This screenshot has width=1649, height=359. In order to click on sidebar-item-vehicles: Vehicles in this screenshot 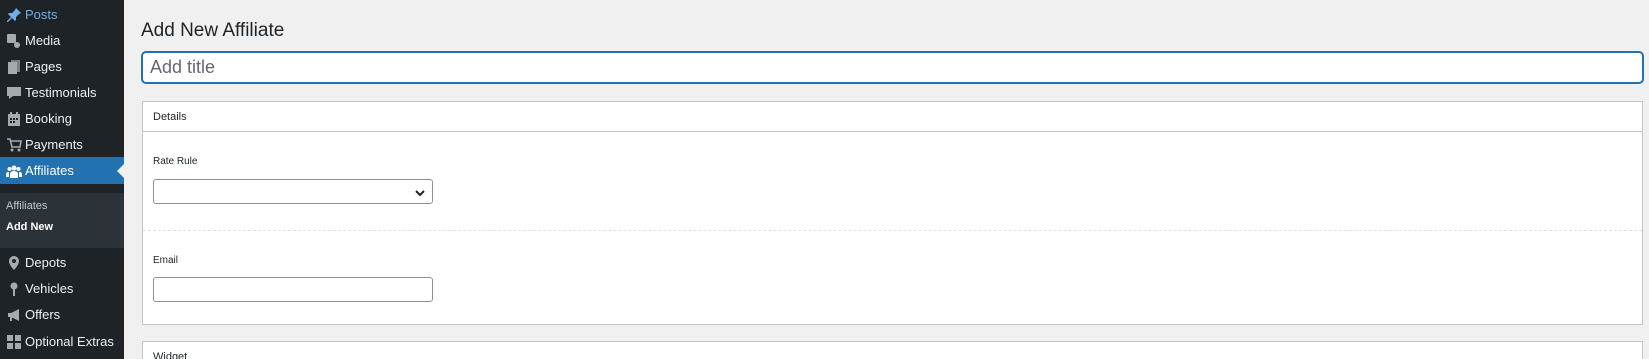, I will do `click(62, 288)`.